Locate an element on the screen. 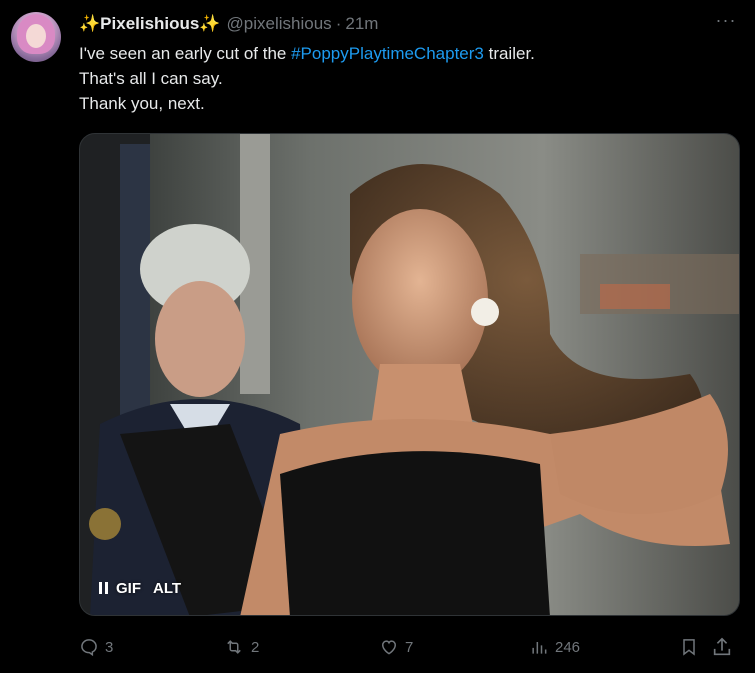 Image resolution: width=755 pixels, height=673 pixels. like-count: 7 is located at coordinates (409, 647).